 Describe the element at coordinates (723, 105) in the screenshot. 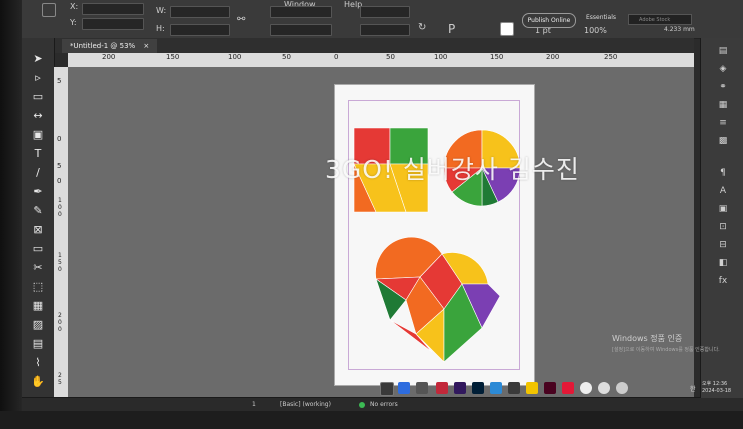

I see `cc-libraries-icon: ▦` at that location.